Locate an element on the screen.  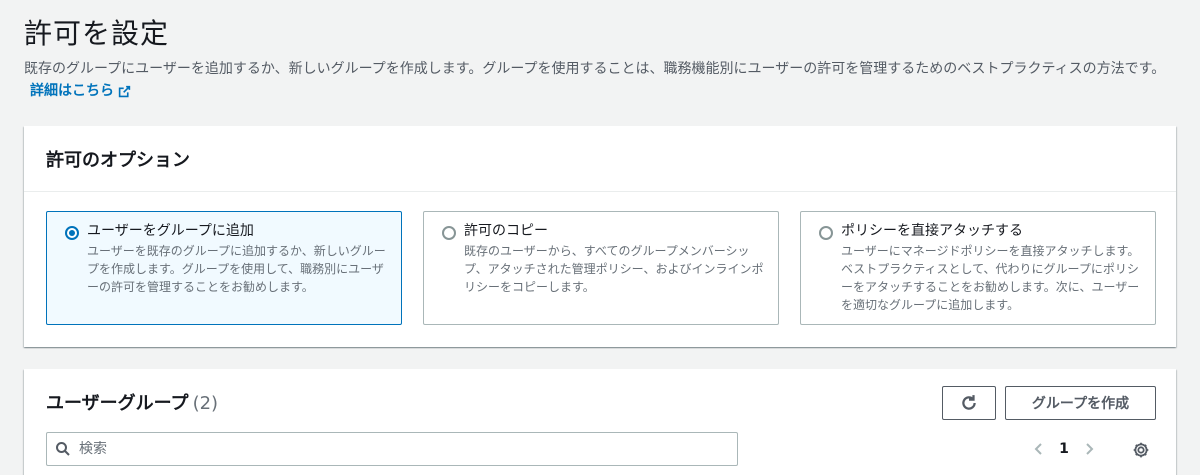
user-groups-count: (2) is located at coordinates (205, 403).